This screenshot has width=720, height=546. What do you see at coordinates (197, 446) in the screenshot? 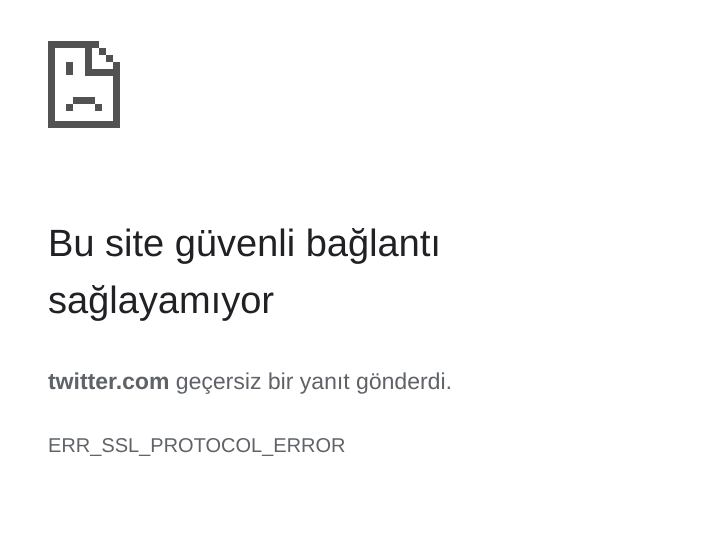
I see `error-code: ERR_SSL_PROTOCOL_ERROR` at bounding box center [197, 446].